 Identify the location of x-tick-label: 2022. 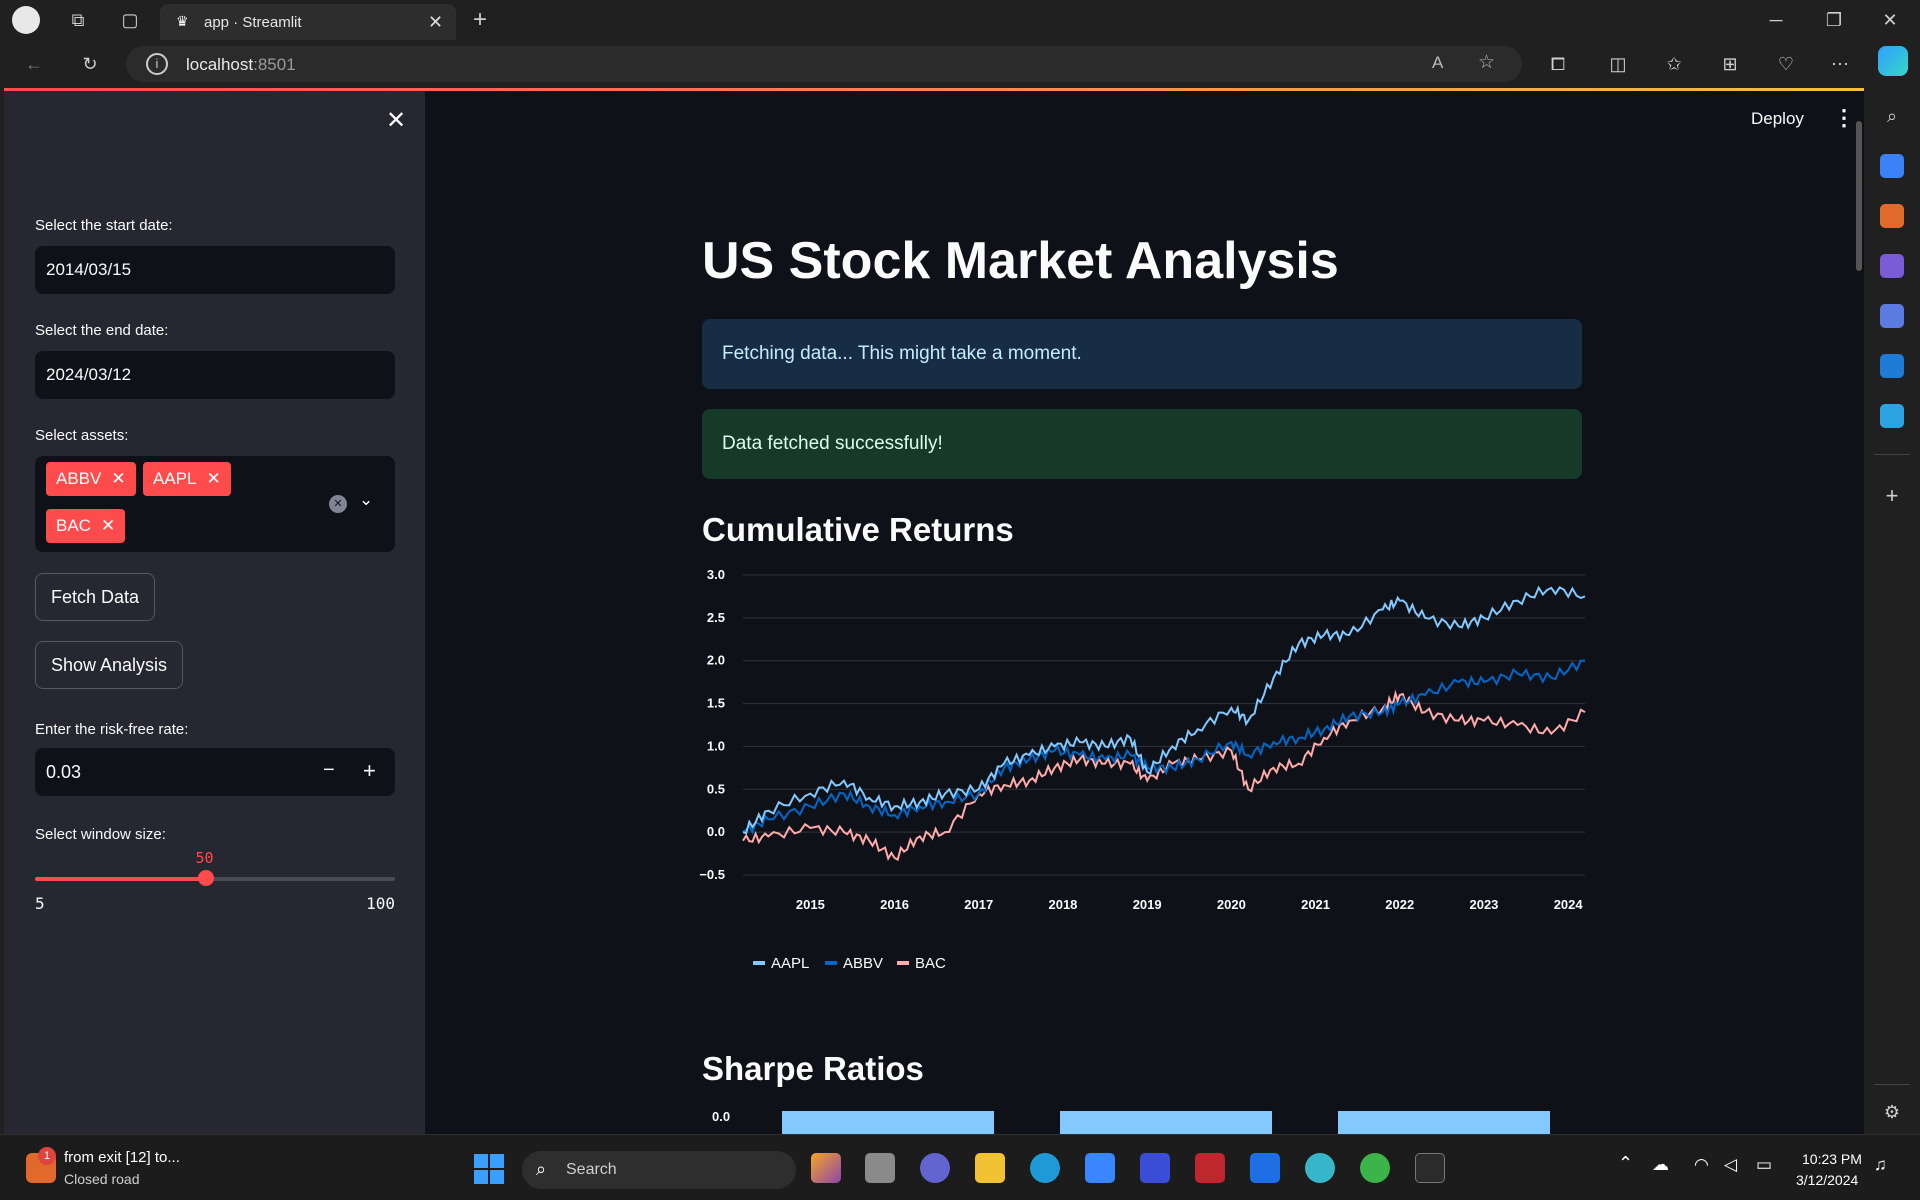
(1399, 904).